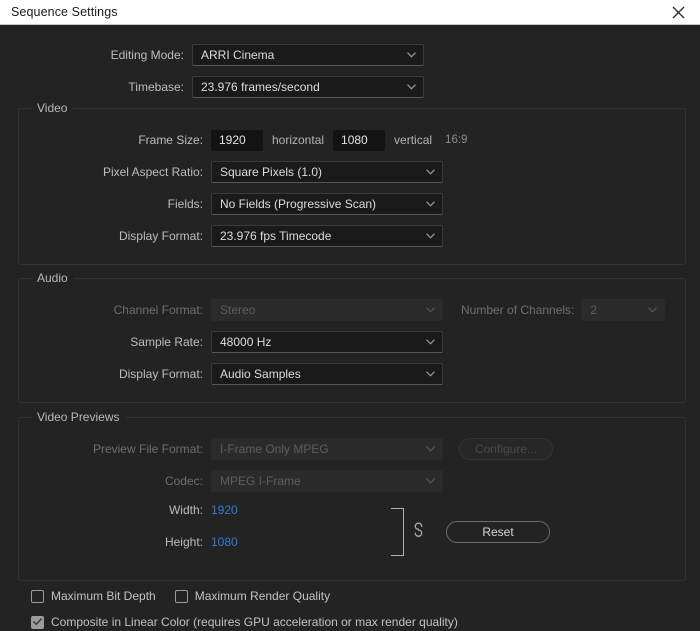 The image size is (700, 631). Describe the element at coordinates (623, 310) in the screenshot. I see `number-of-channels-select: 2` at that location.